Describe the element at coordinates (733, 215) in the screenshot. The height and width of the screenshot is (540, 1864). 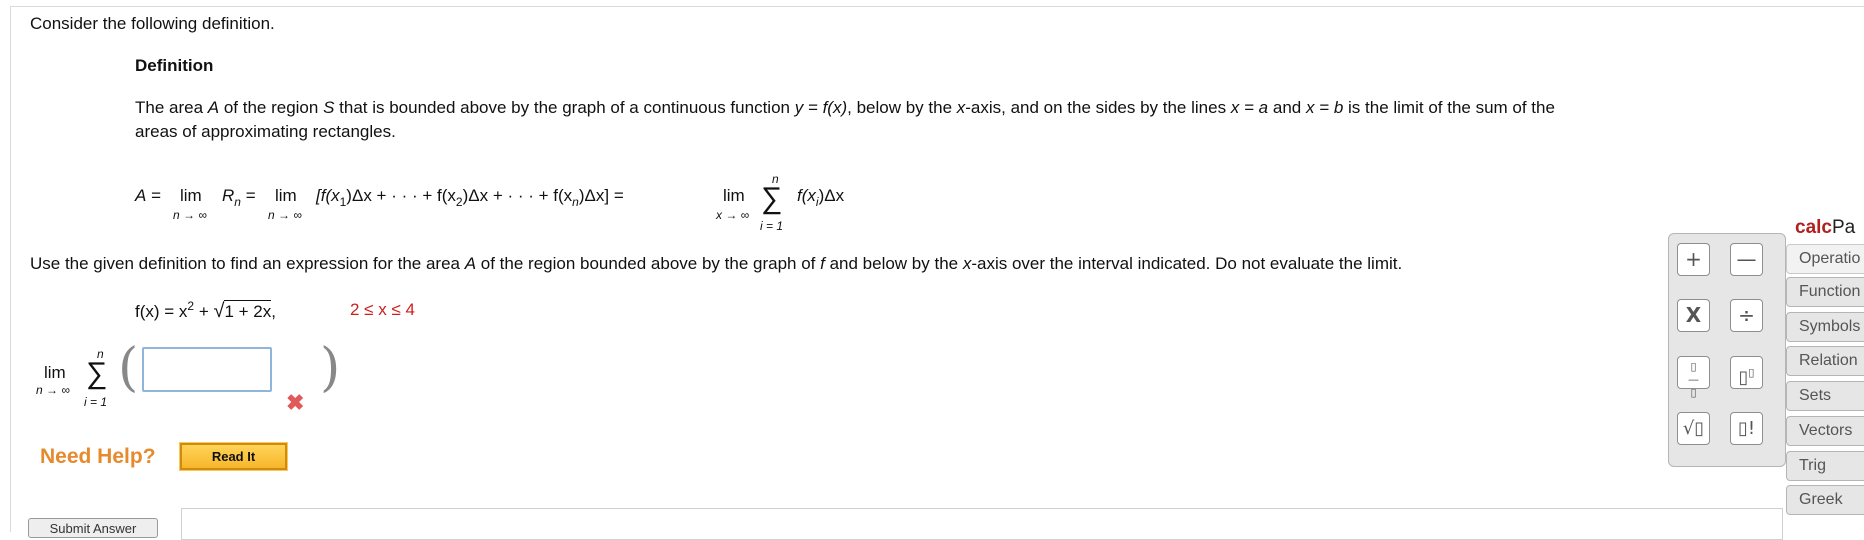
I see `lim-subscript: x → ∞` at that location.